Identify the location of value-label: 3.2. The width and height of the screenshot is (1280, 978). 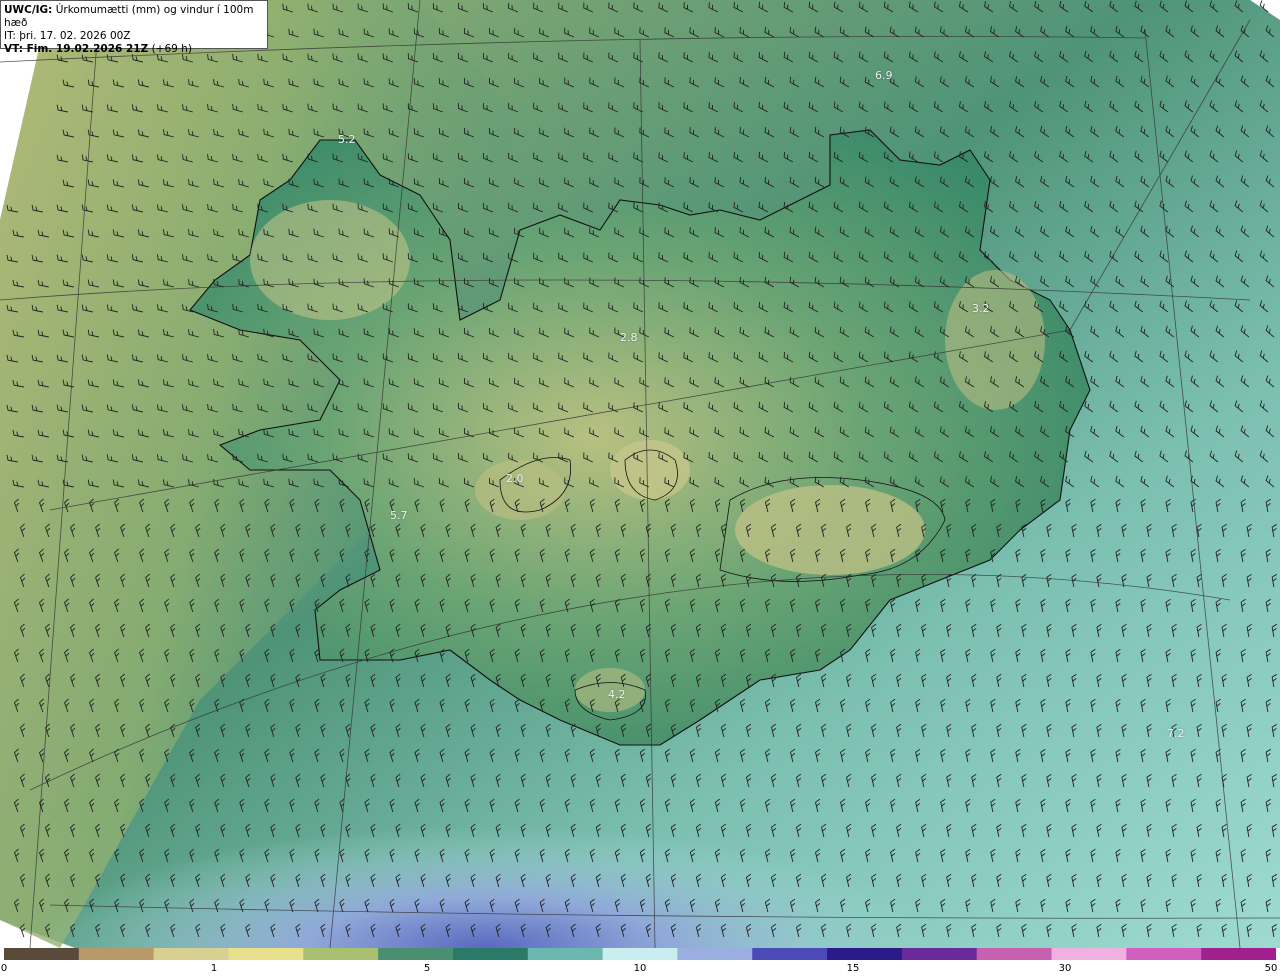
(981, 308).